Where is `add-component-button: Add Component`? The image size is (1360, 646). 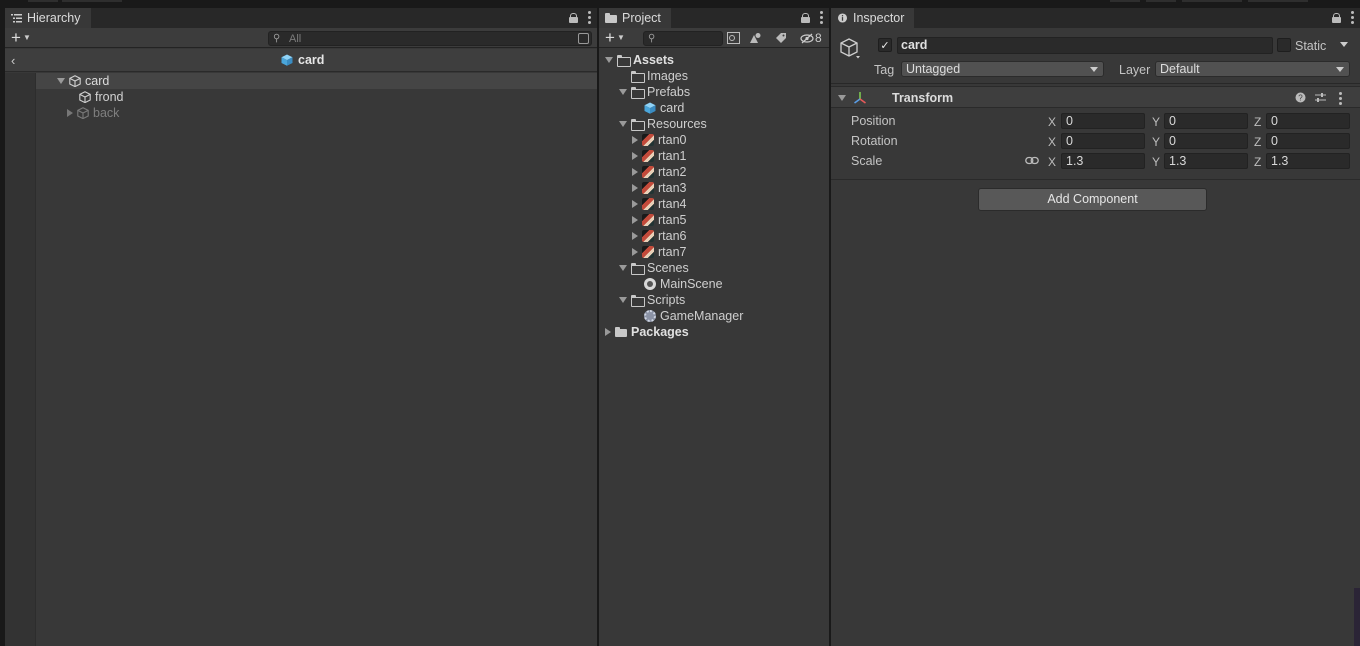
add-component-button: Add Component is located at coordinates (1092, 199).